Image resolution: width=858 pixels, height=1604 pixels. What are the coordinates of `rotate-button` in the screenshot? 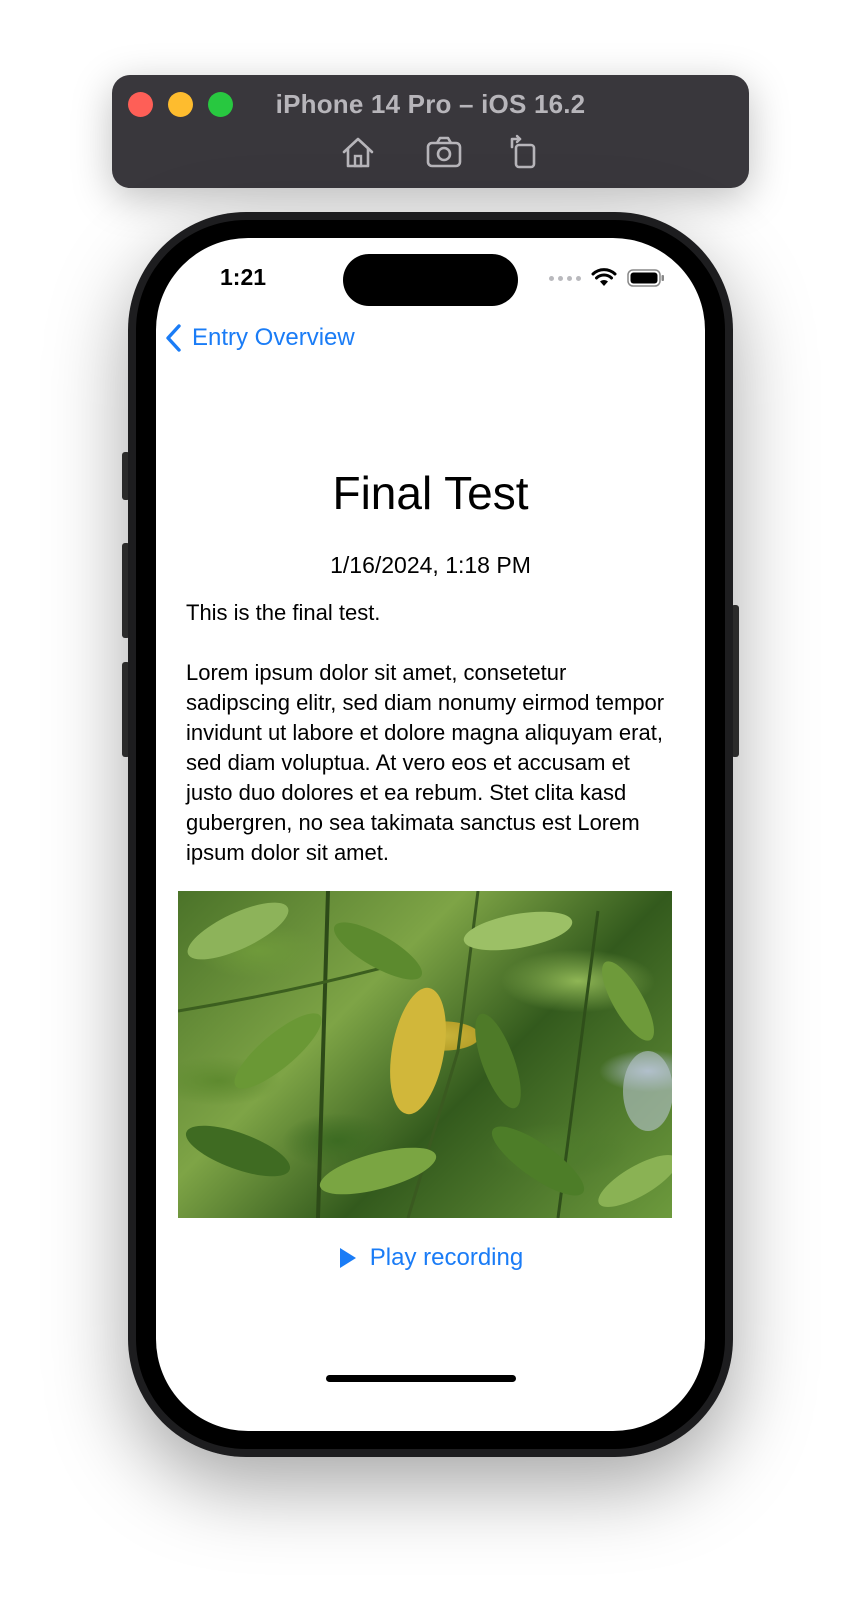 It's located at (524, 152).